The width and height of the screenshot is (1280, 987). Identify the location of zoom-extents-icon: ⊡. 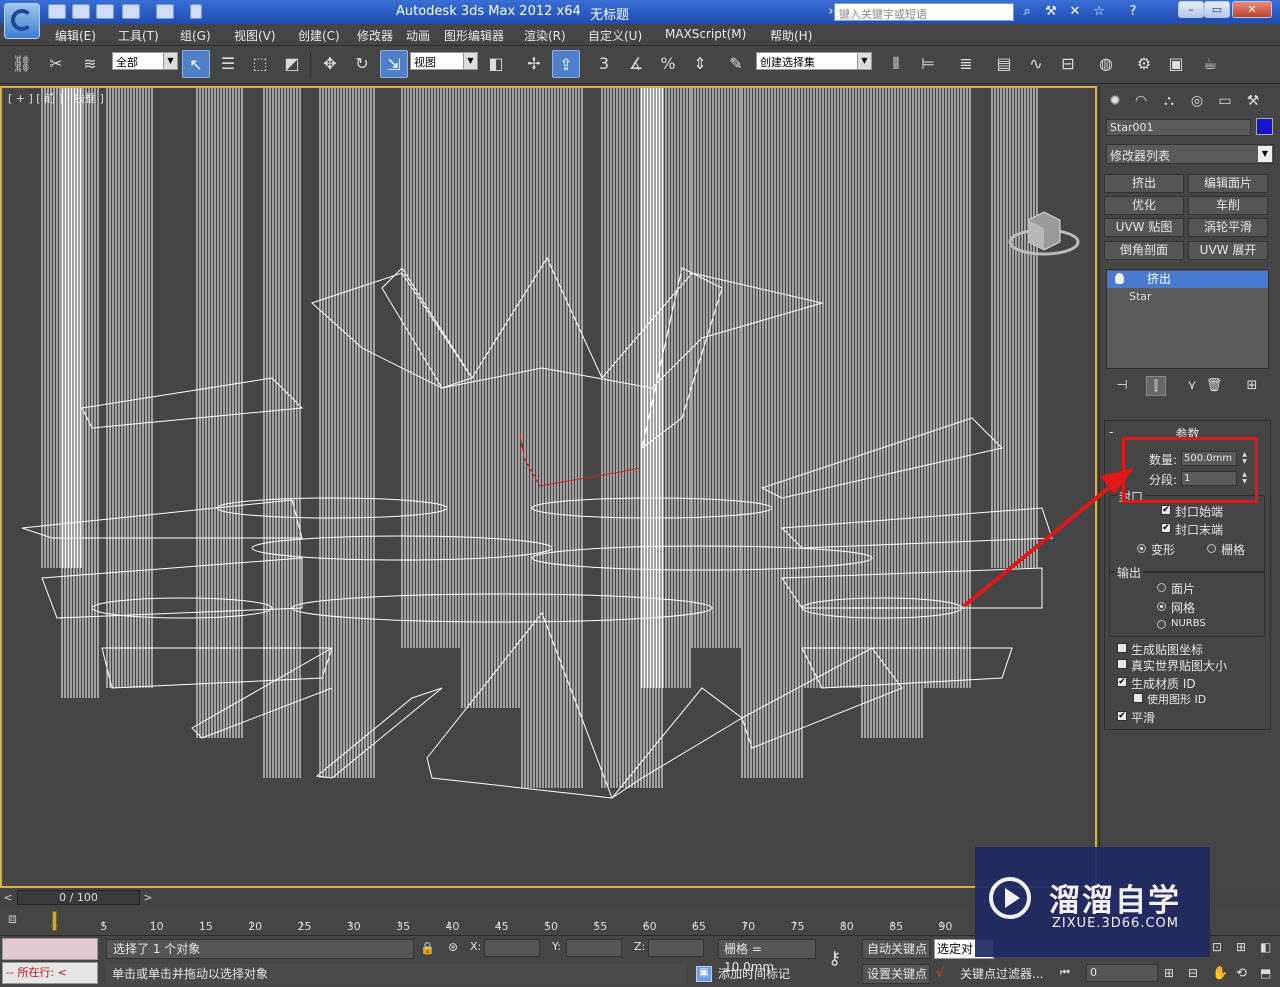
(1220, 948).